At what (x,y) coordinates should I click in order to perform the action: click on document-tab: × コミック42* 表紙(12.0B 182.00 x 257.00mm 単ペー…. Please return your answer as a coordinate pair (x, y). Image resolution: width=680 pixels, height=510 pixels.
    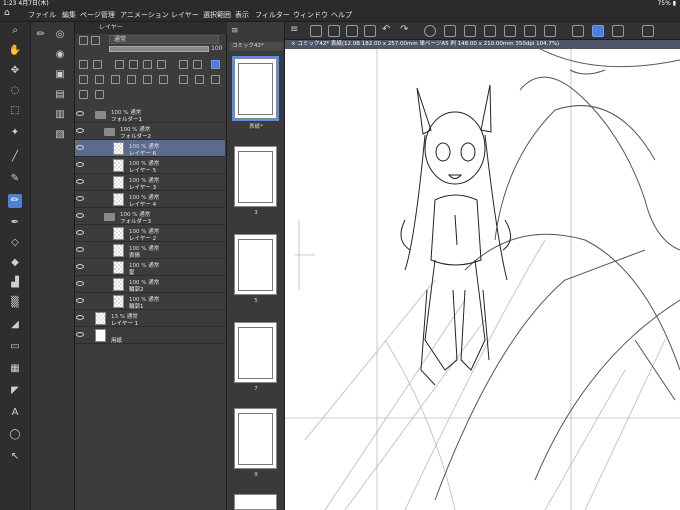
    Looking at the image, I should click on (482, 44).